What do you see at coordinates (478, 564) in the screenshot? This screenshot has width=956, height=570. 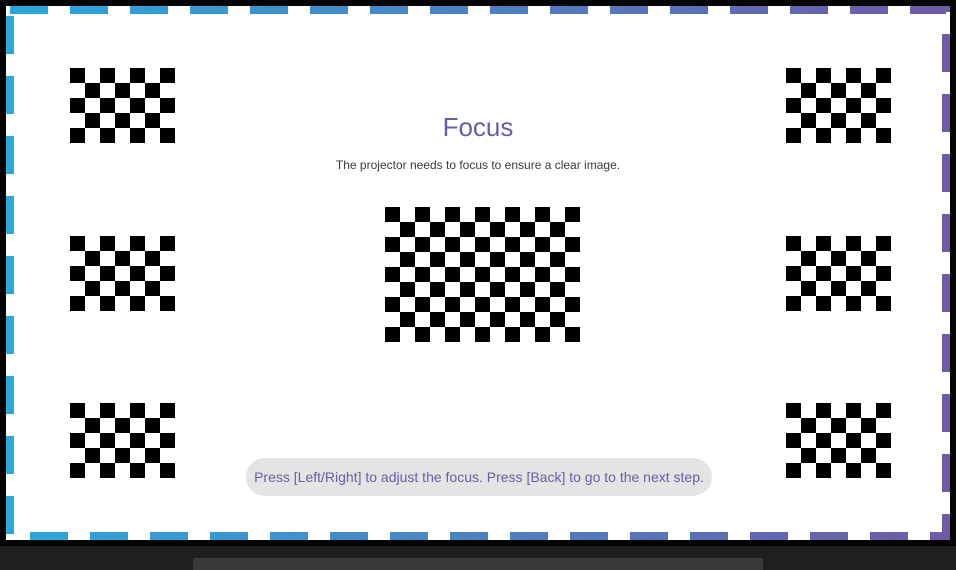 I see `device-stand` at bounding box center [478, 564].